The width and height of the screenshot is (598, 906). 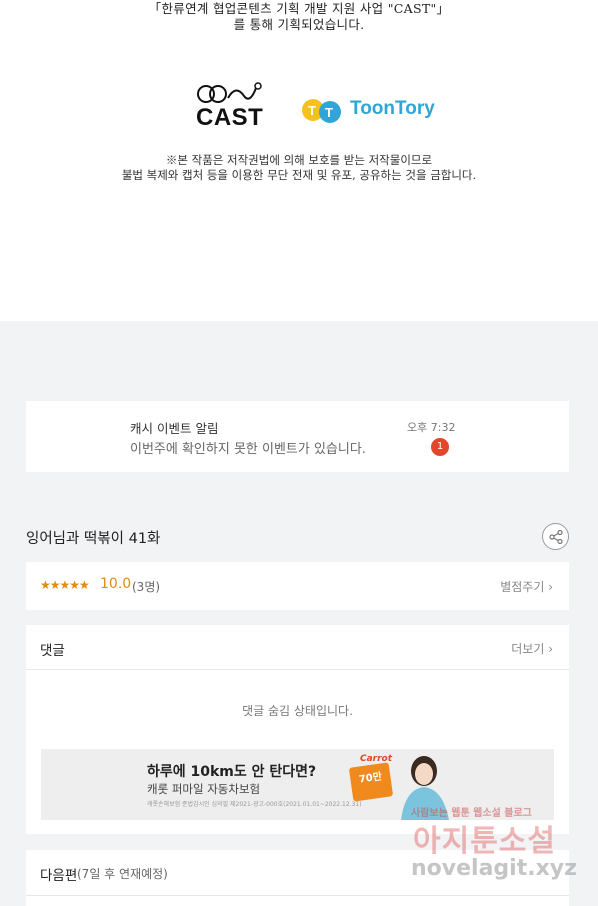 What do you see at coordinates (52, 651) in the screenshot?
I see `comment-title: 댓글` at bounding box center [52, 651].